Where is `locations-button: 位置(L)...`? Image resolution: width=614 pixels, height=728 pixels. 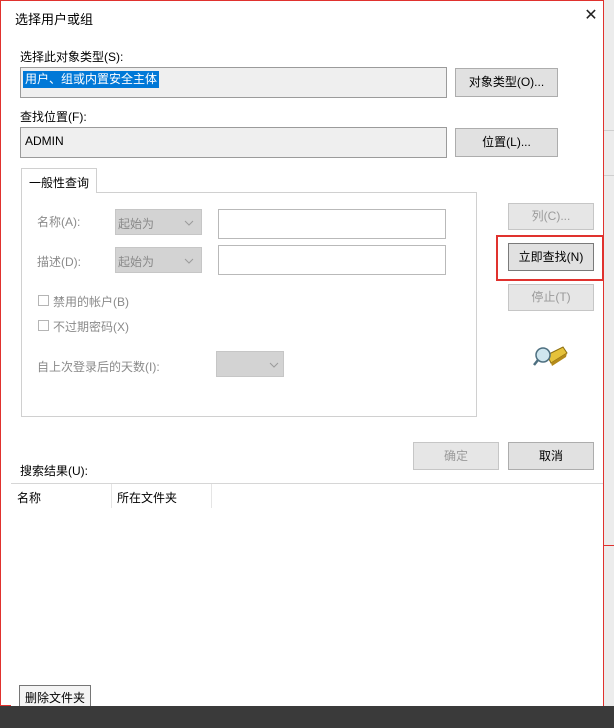
locations-button: 位置(L)... is located at coordinates (506, 142).